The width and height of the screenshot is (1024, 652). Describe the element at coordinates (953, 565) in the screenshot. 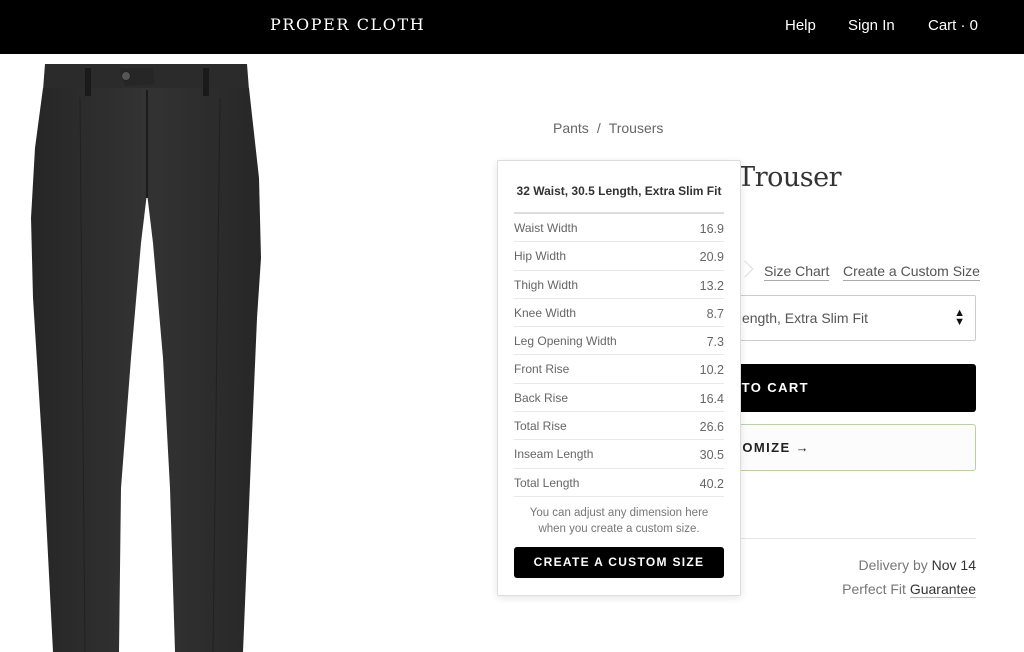

I see `delivery-date: Nov 14` at that location.